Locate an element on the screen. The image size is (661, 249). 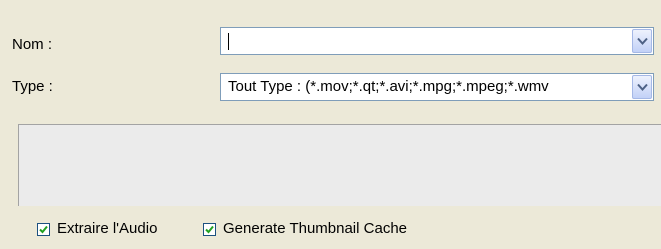
thumbnail-cache-checkbox is located at coordinates (209, 229).